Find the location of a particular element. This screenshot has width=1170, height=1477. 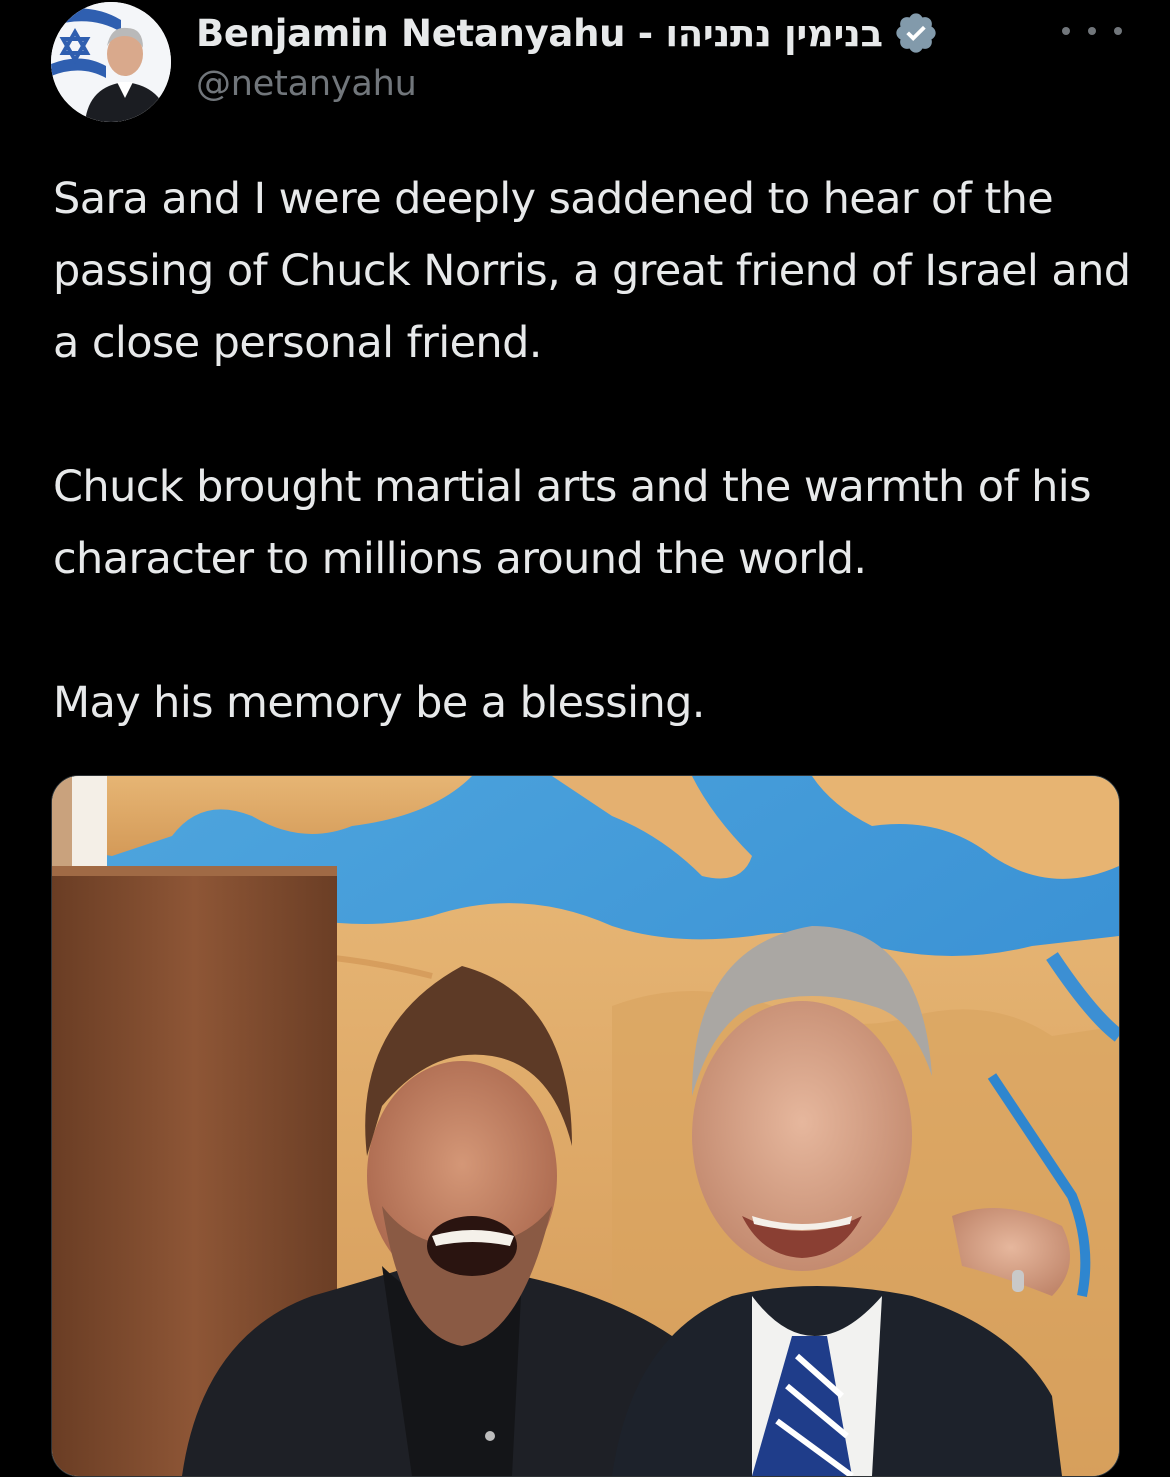

author-handle: @netanyahu is located at coordinates (306, 84).